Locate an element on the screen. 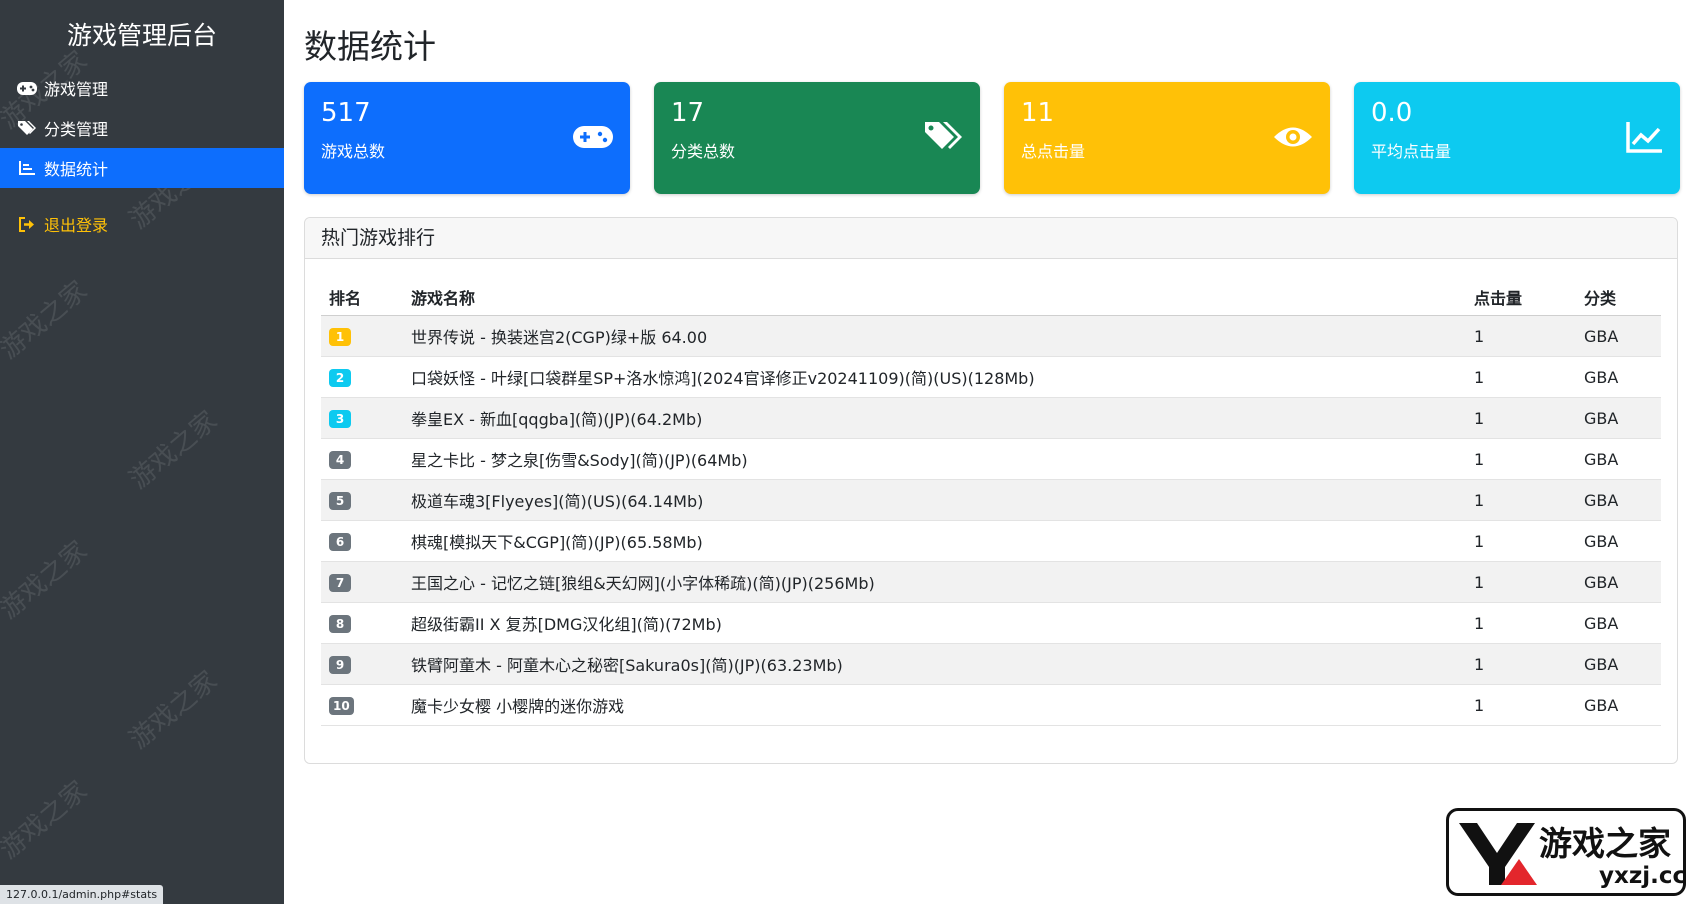 This screenshot has width=1691, height=904. sidebar-brand: 游戏管理后台 is located at coordinates (141, 35).